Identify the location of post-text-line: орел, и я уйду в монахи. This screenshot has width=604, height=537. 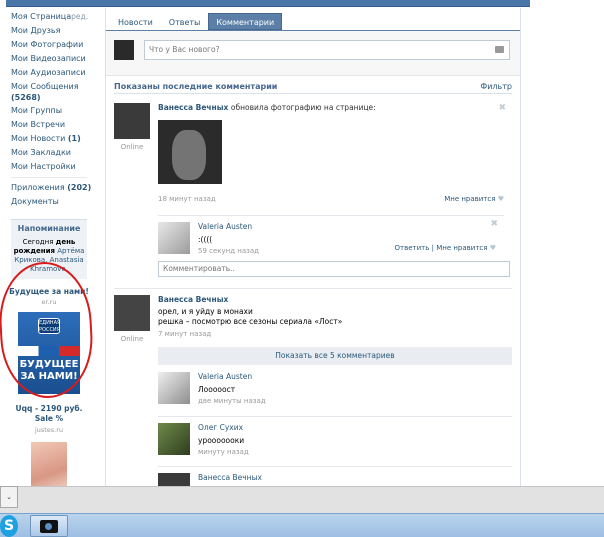
(205, 311).